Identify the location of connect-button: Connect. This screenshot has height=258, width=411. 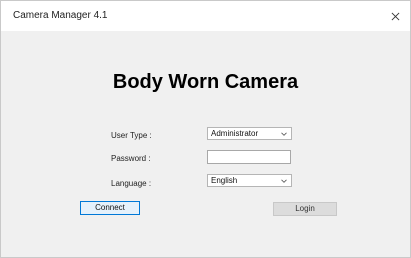
(110, 208).